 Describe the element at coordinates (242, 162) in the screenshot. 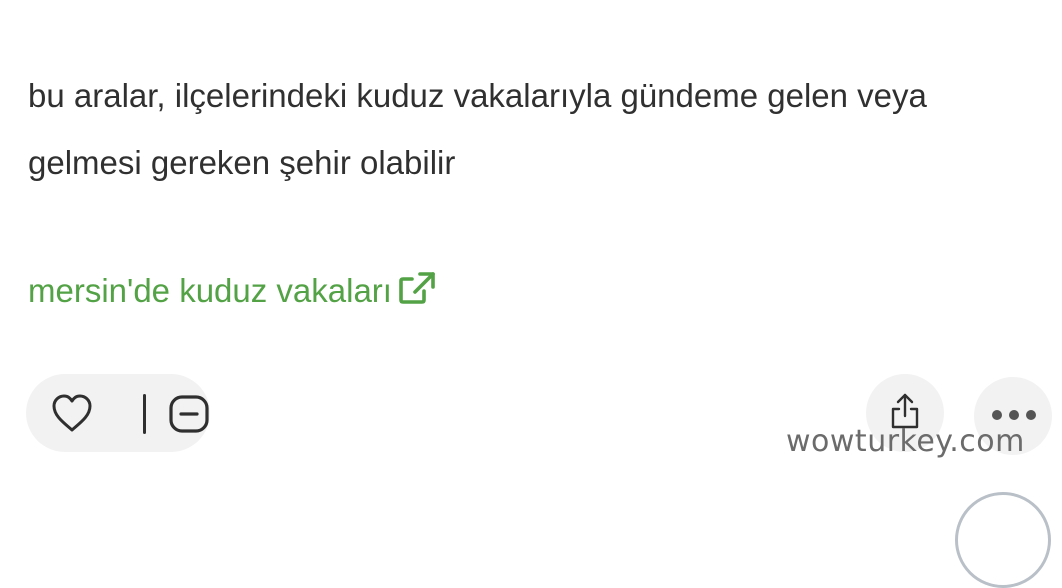

I see `entry-text-line-2: gelmesi gereken şehir olabilir` at that location.